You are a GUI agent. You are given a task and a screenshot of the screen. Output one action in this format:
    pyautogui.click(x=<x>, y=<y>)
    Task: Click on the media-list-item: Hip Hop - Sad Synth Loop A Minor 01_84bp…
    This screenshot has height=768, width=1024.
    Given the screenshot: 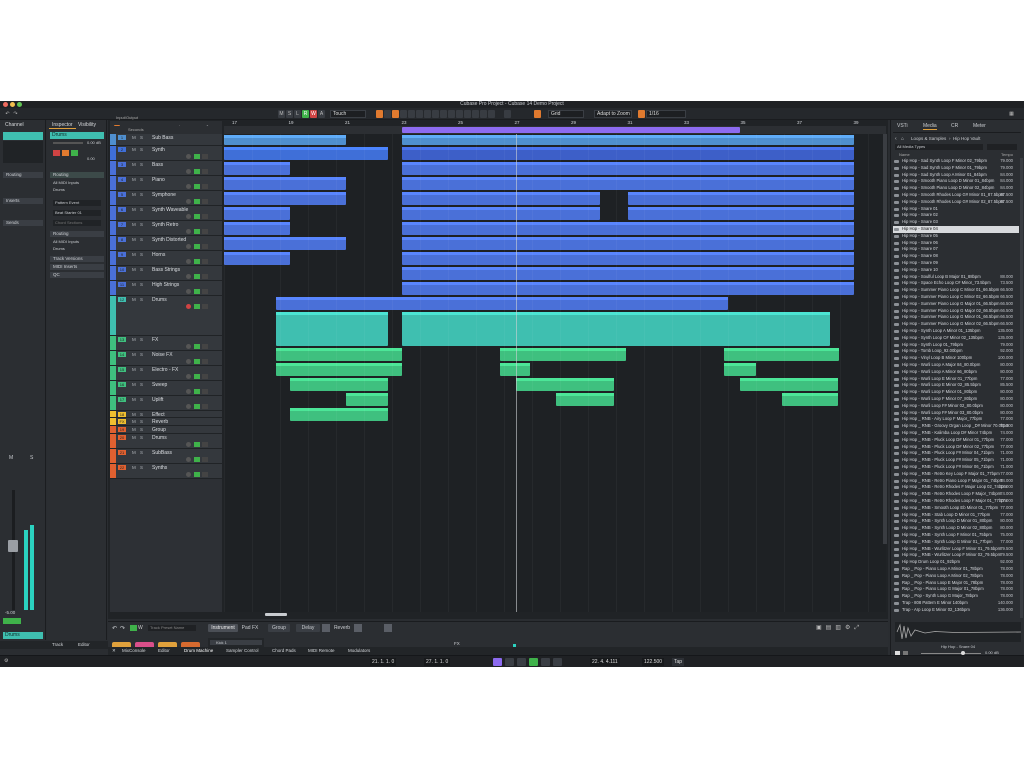 What is the action you would take?
    pyautogui.click(x=956, y=175)
    